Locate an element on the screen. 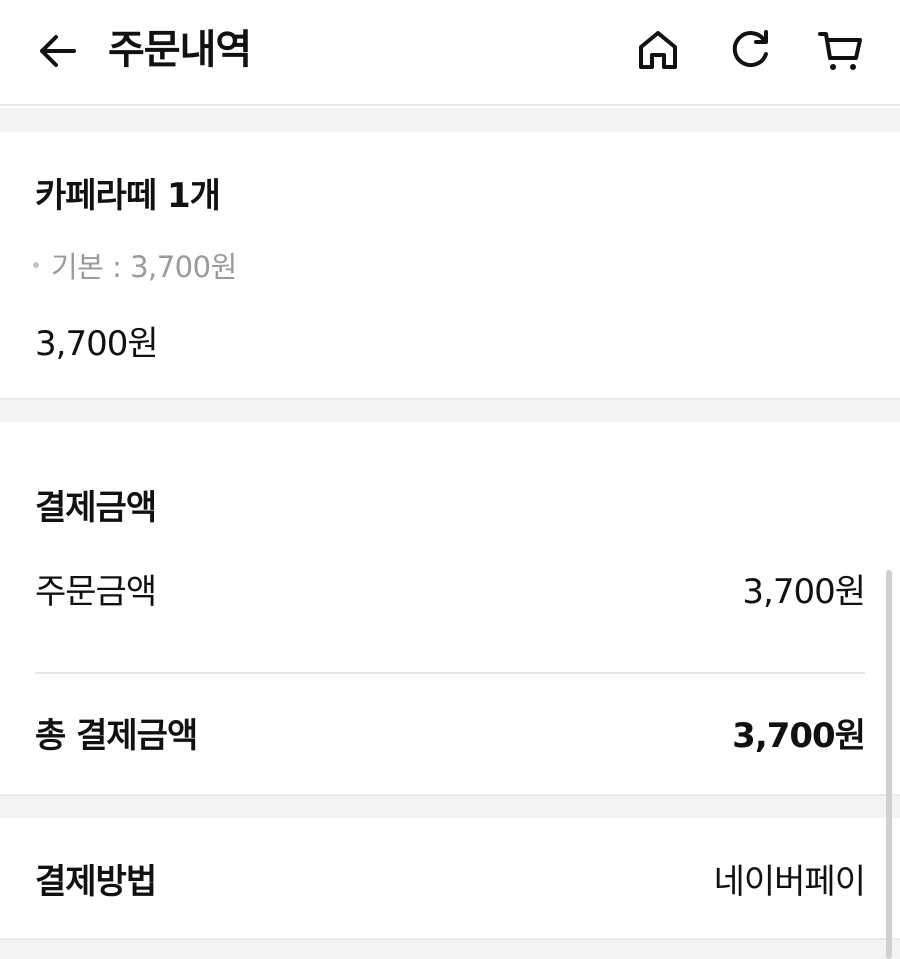  payment-method-label: 결제방법 is located at coordinates (96, 882).